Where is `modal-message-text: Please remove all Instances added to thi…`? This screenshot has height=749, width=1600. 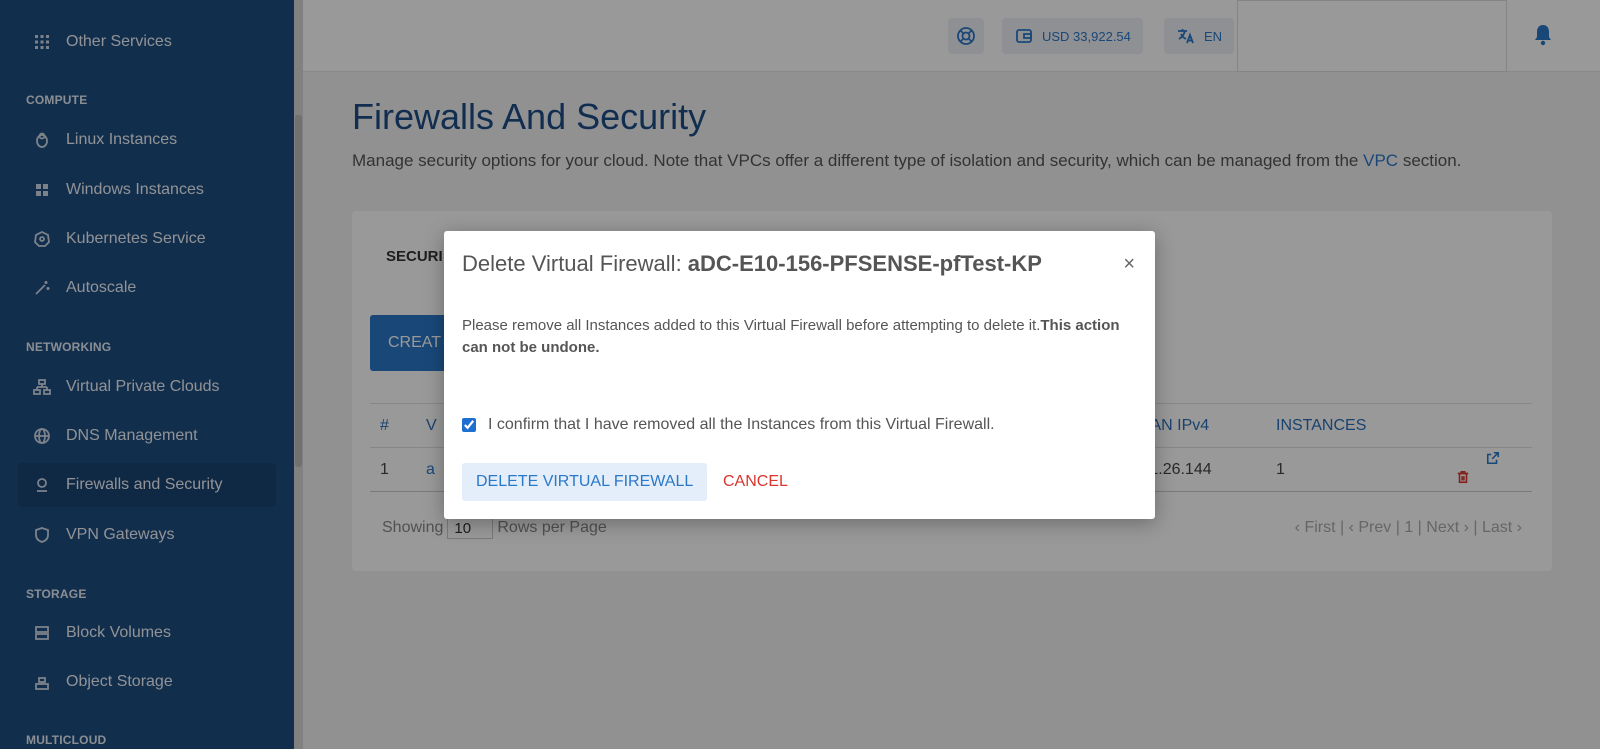
modal-message-text: Please remove all Instances added to thi… is located at coordinates (751, 325).